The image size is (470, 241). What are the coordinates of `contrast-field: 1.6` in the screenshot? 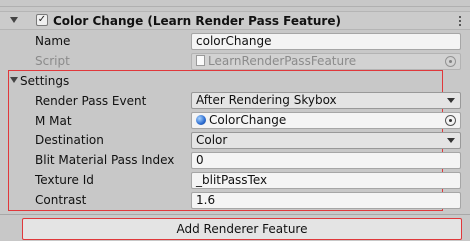 It's located at (326, 200).